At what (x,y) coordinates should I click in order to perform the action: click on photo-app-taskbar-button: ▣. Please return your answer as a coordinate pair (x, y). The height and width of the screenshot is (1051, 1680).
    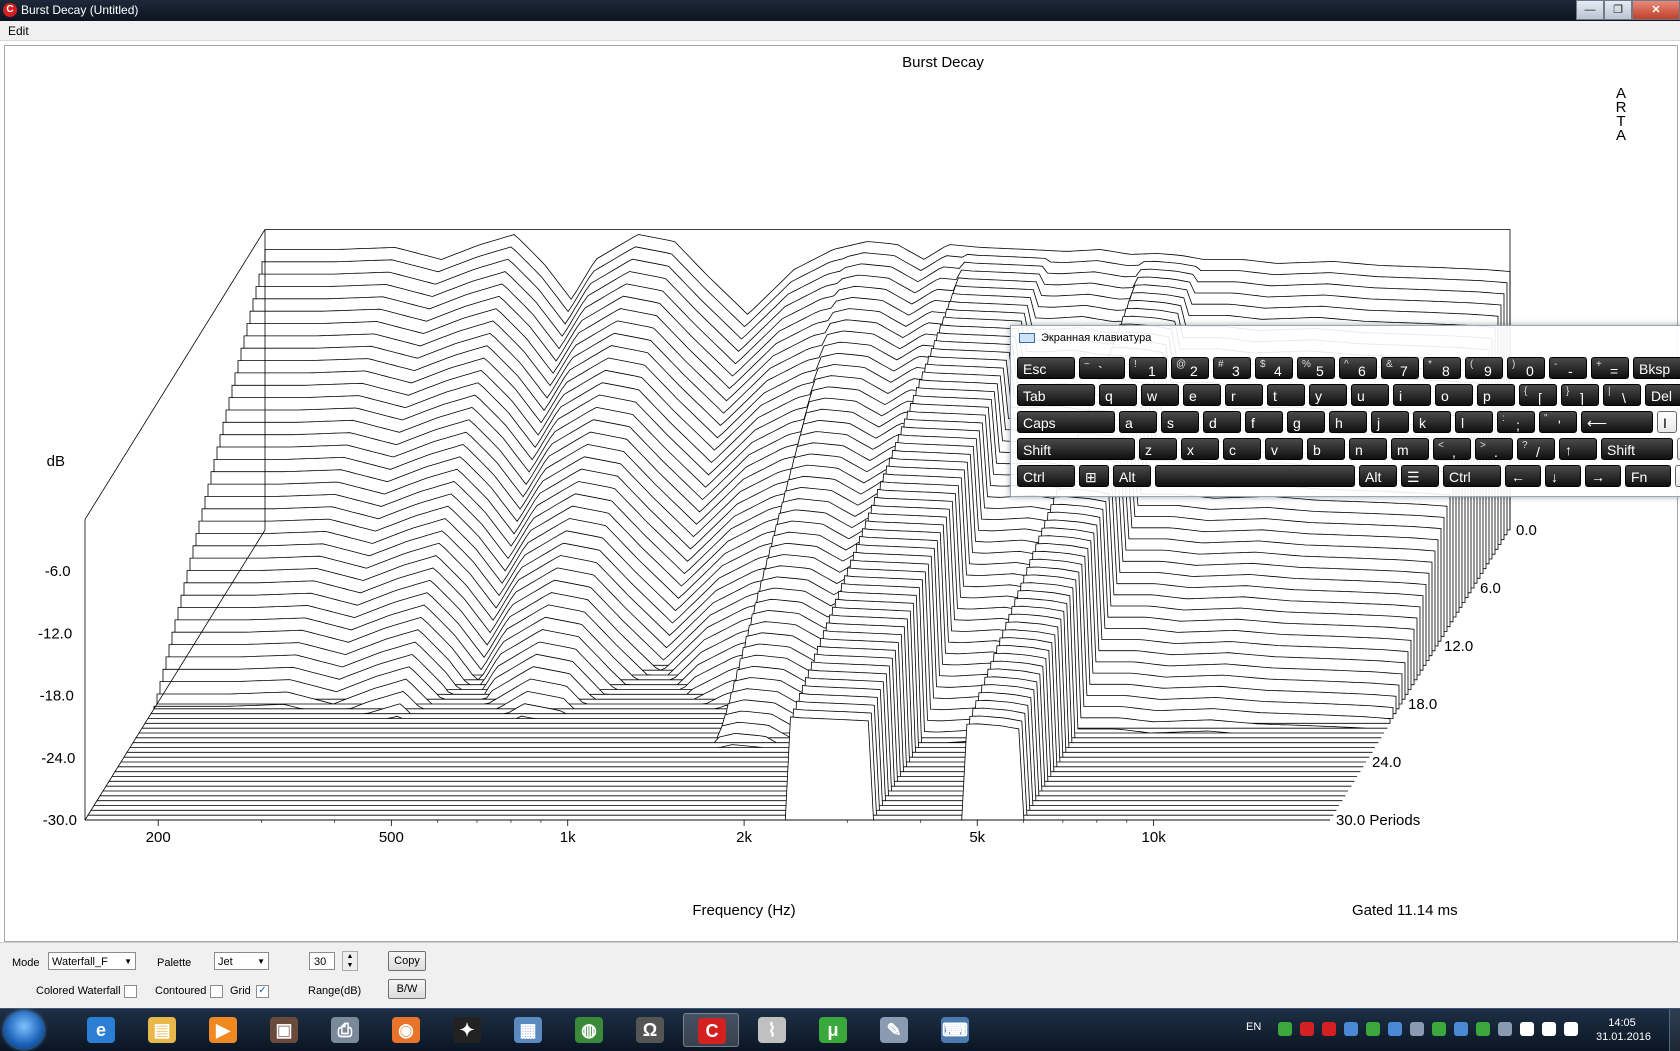
    Looking at the image, I should click on (284, 1030).